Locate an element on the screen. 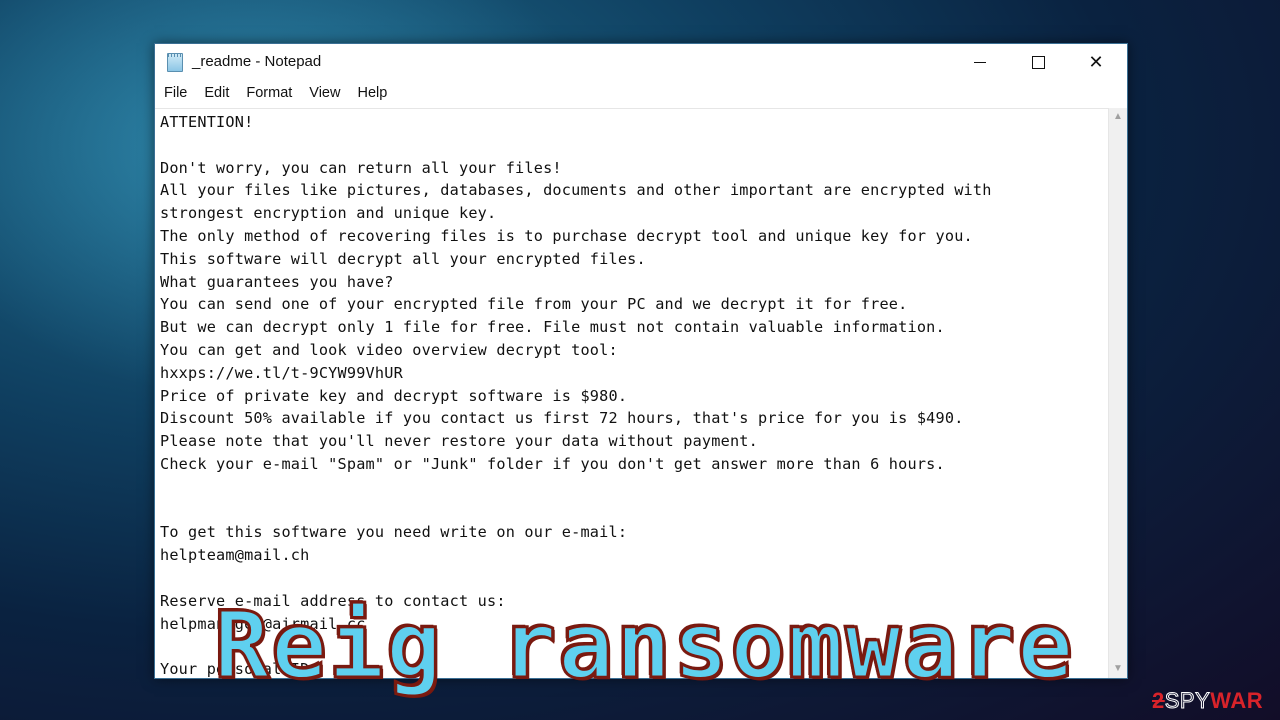 This screenshot has height=720, width=1280. overlay-title: Reig ransomware is located at coordinates (644, 646).